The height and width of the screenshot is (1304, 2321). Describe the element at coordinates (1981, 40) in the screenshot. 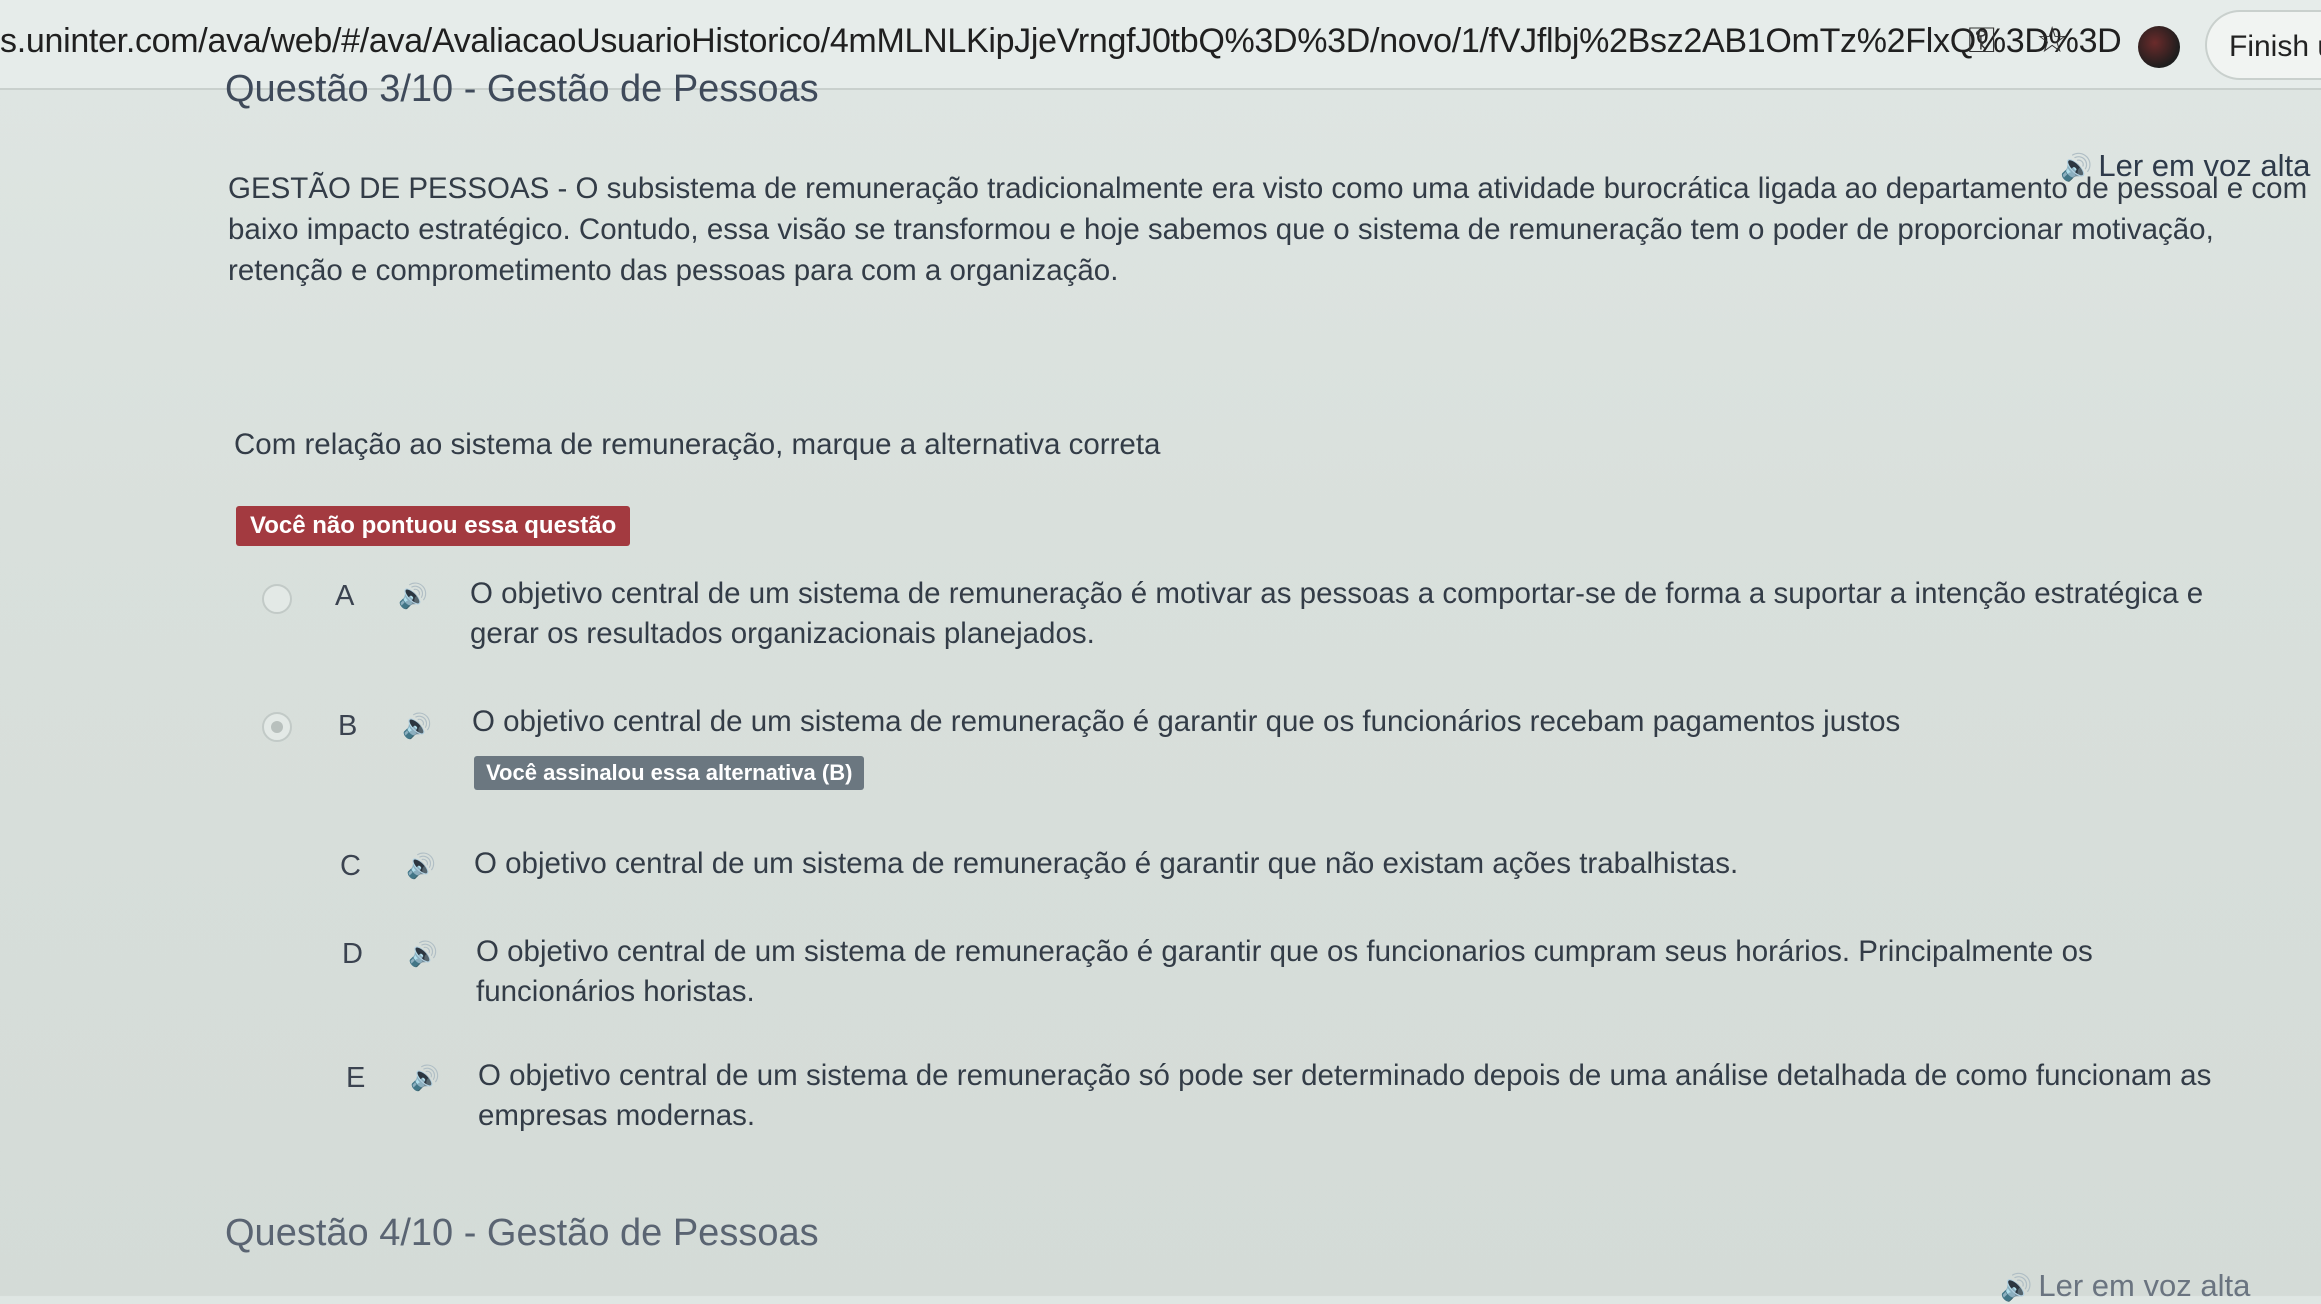

I see `key-icon: ⚿` at that location.